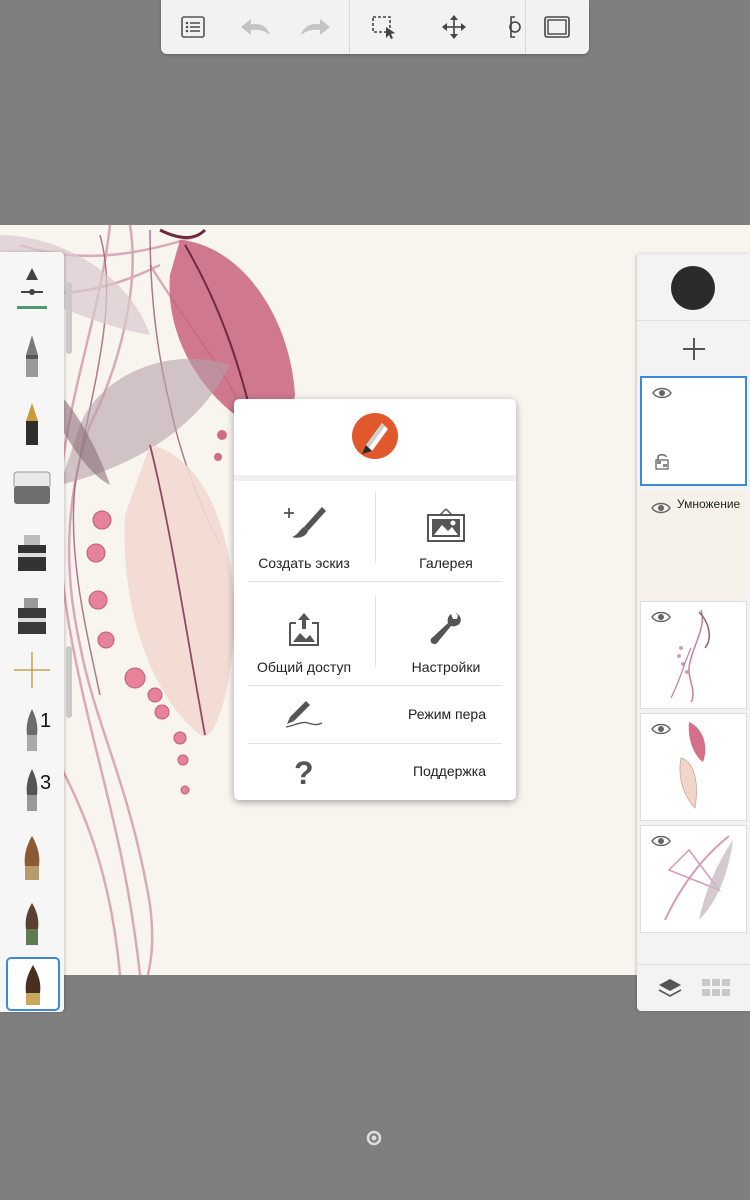  Describe the element at coordinates (304, 629) in the screenshot. I see `share-icon` at that location.